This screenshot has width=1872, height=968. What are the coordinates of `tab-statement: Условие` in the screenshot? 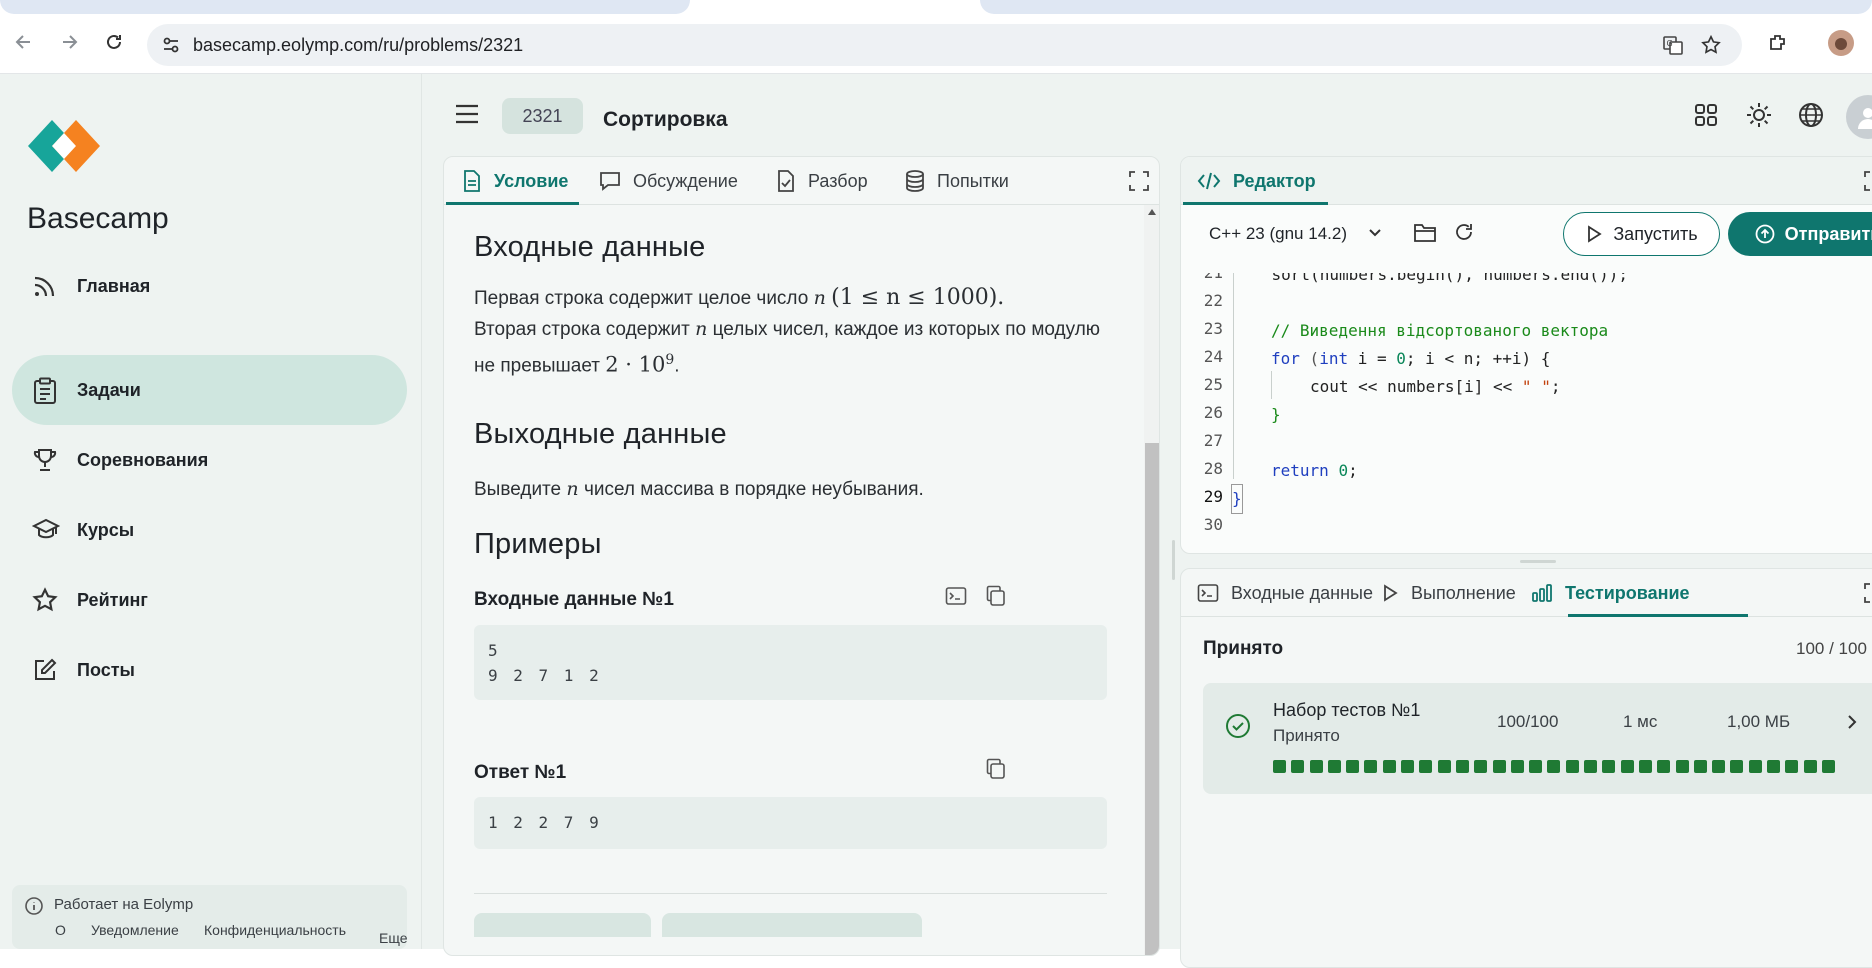 It's located at (515, 181).